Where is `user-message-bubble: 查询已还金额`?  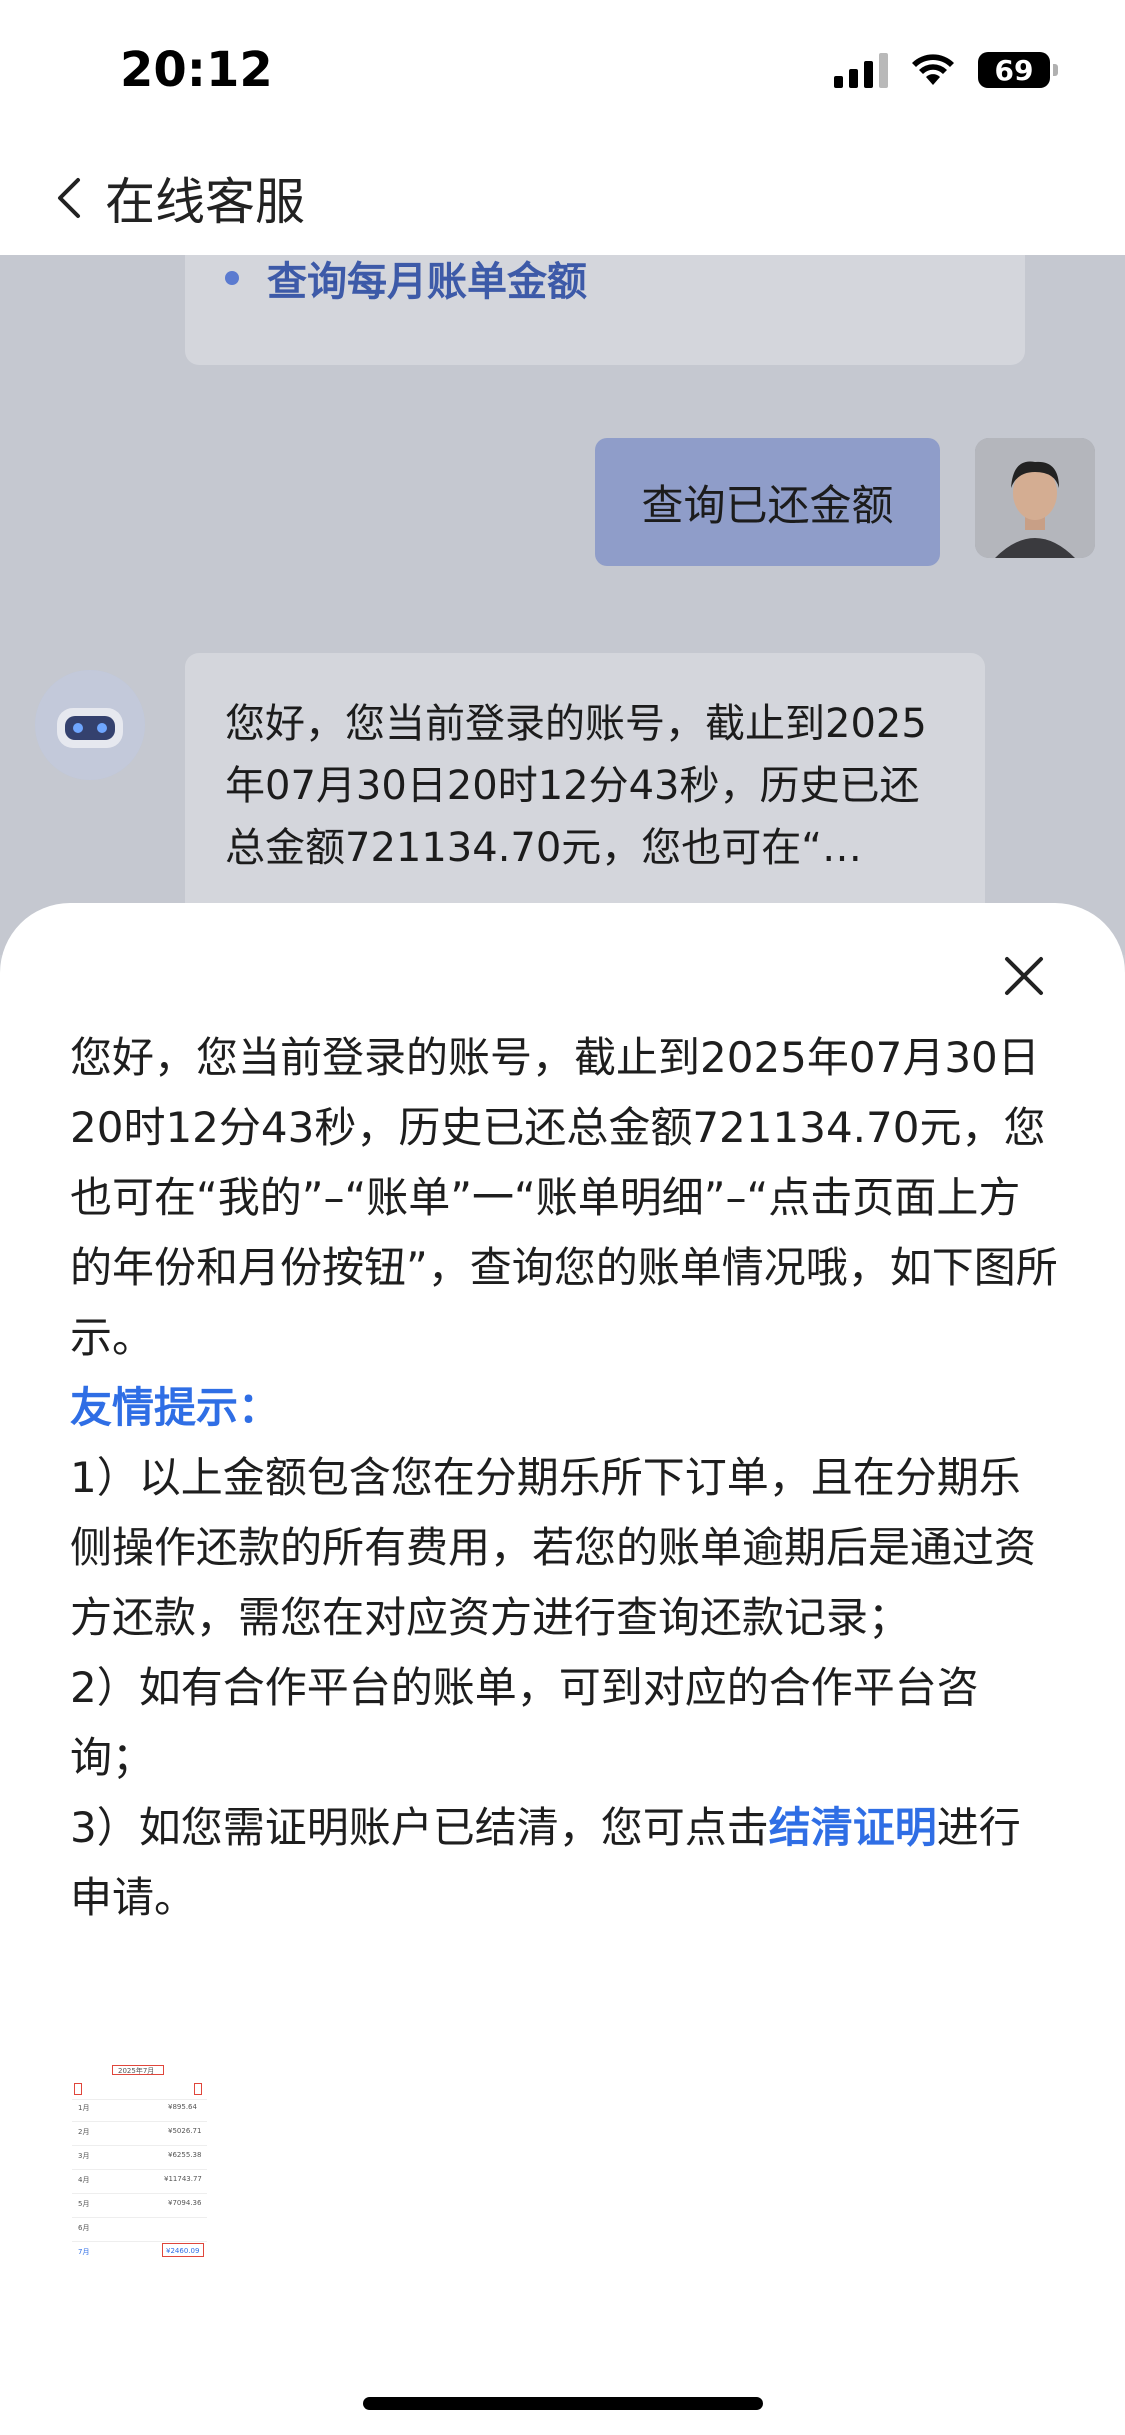 user-message-bubble: 查询已还金额 is located at coordinates (767, 502).